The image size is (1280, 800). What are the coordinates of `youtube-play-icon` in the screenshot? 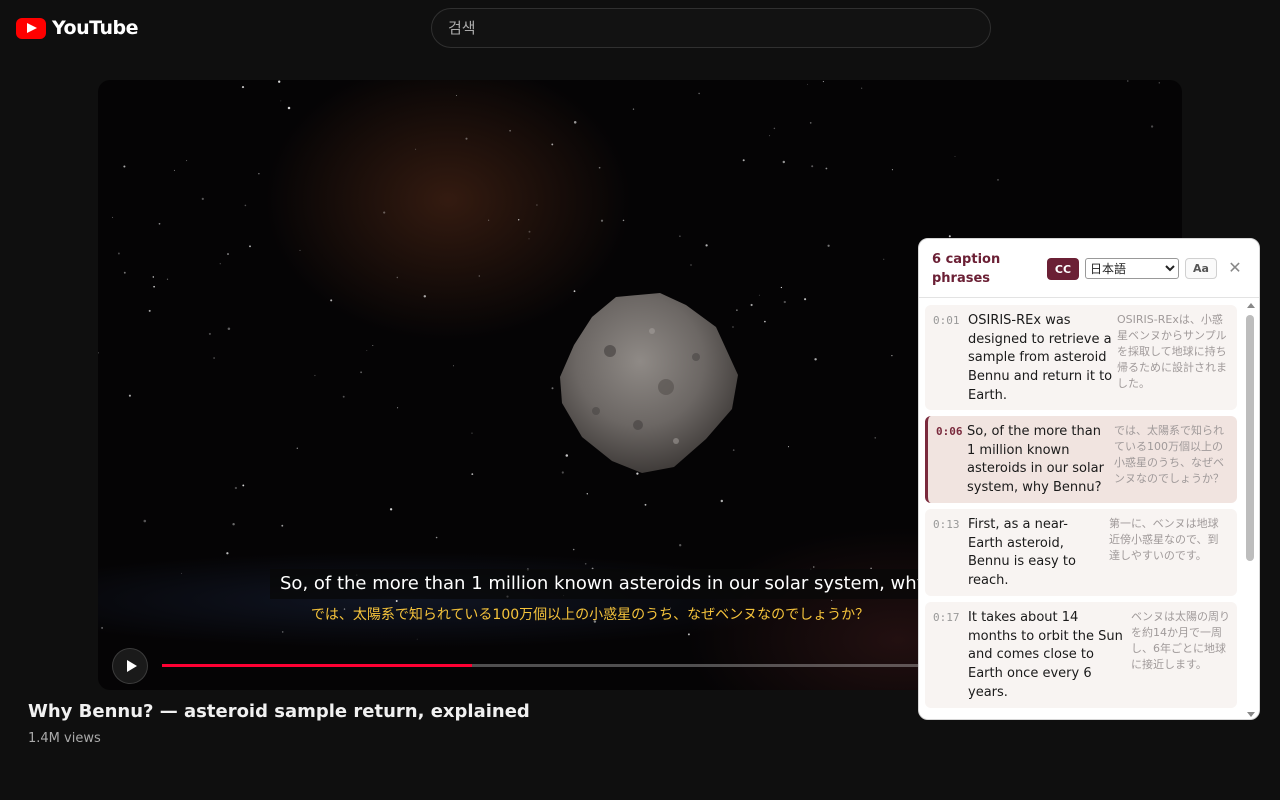 It's located at (31, 28).